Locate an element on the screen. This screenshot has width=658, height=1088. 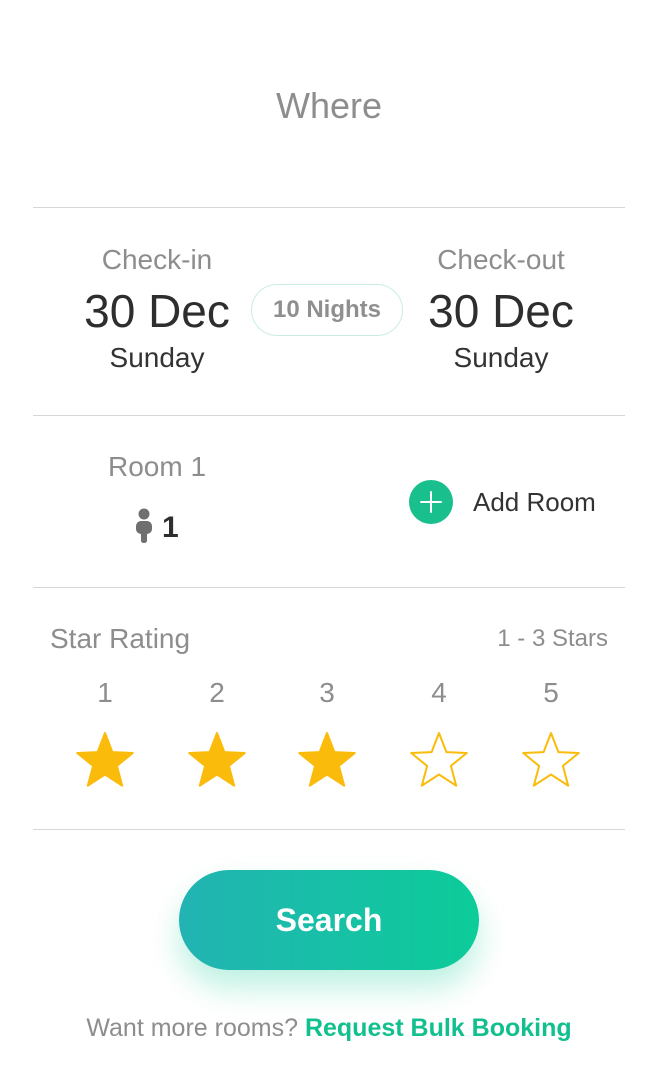
add-room-label: Add Room is located at coordinates (534, 501).